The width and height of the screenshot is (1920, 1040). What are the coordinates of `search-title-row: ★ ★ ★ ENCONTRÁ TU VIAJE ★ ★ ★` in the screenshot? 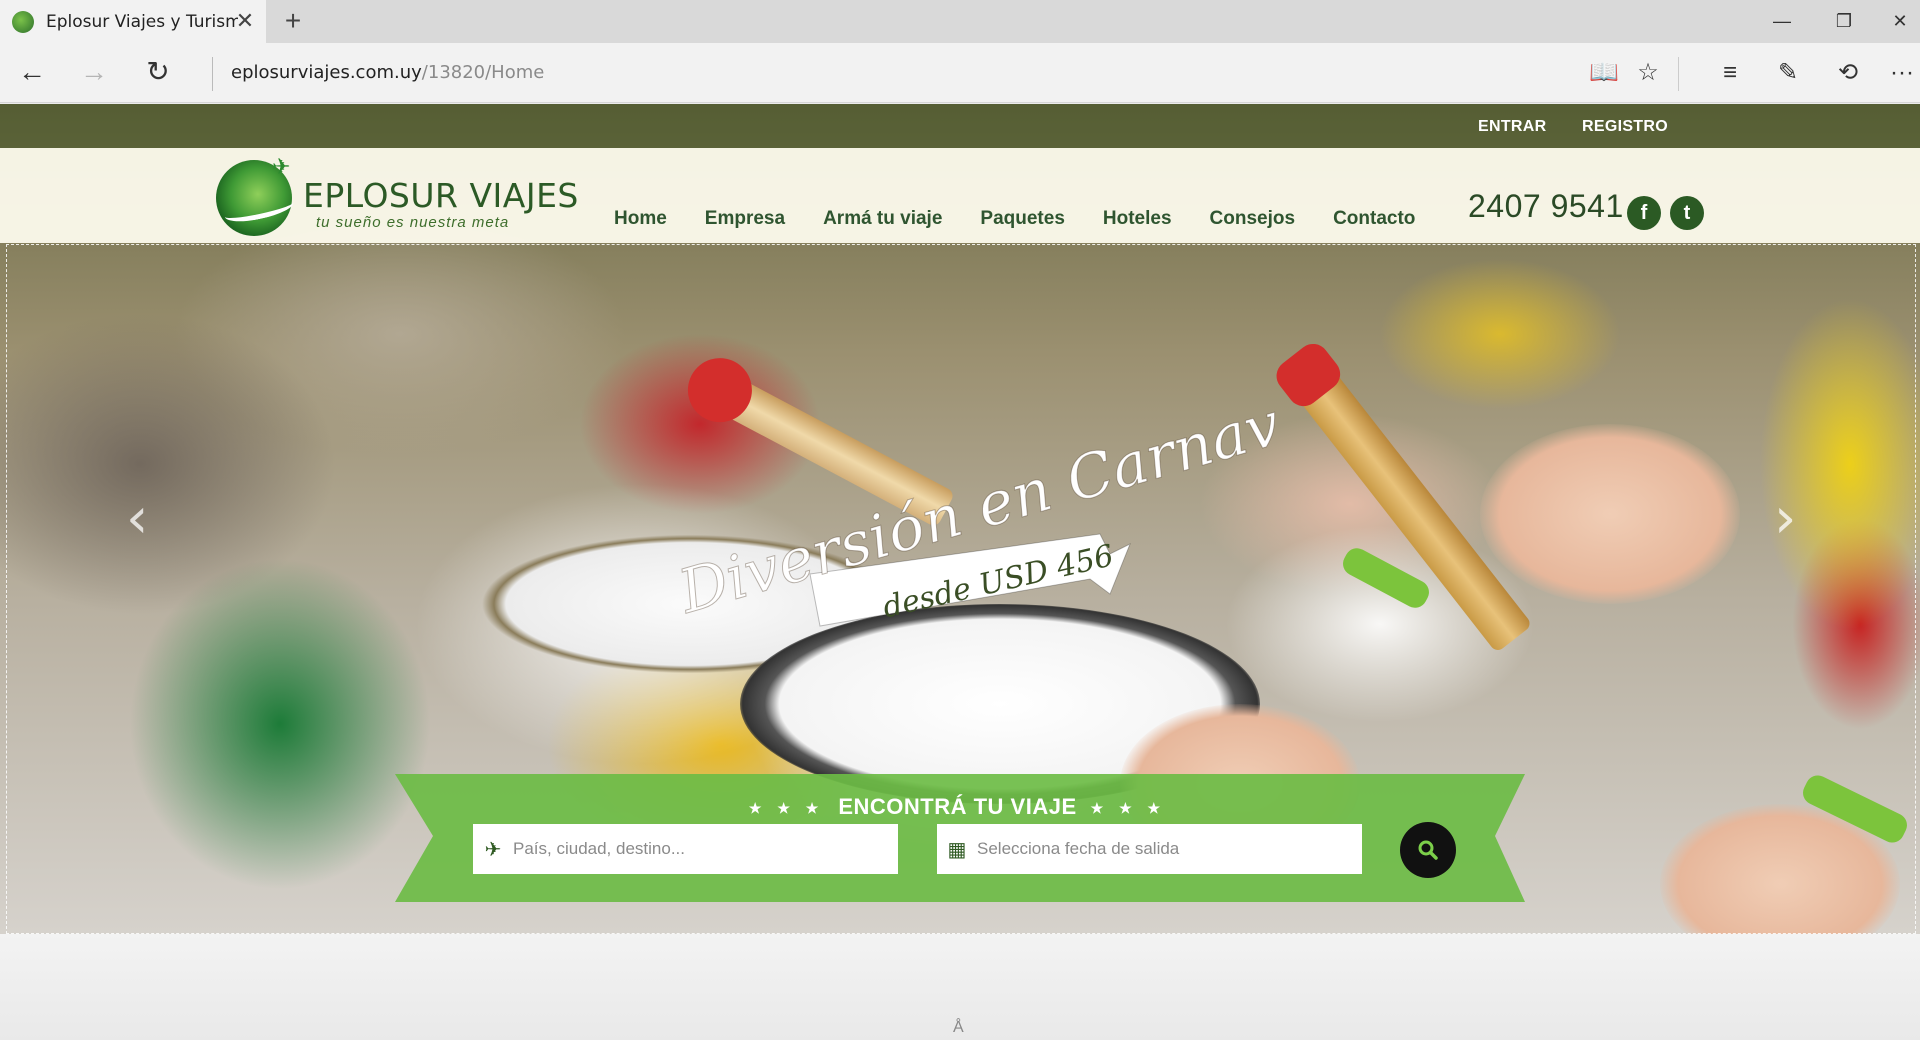 It's located at (957, 807).